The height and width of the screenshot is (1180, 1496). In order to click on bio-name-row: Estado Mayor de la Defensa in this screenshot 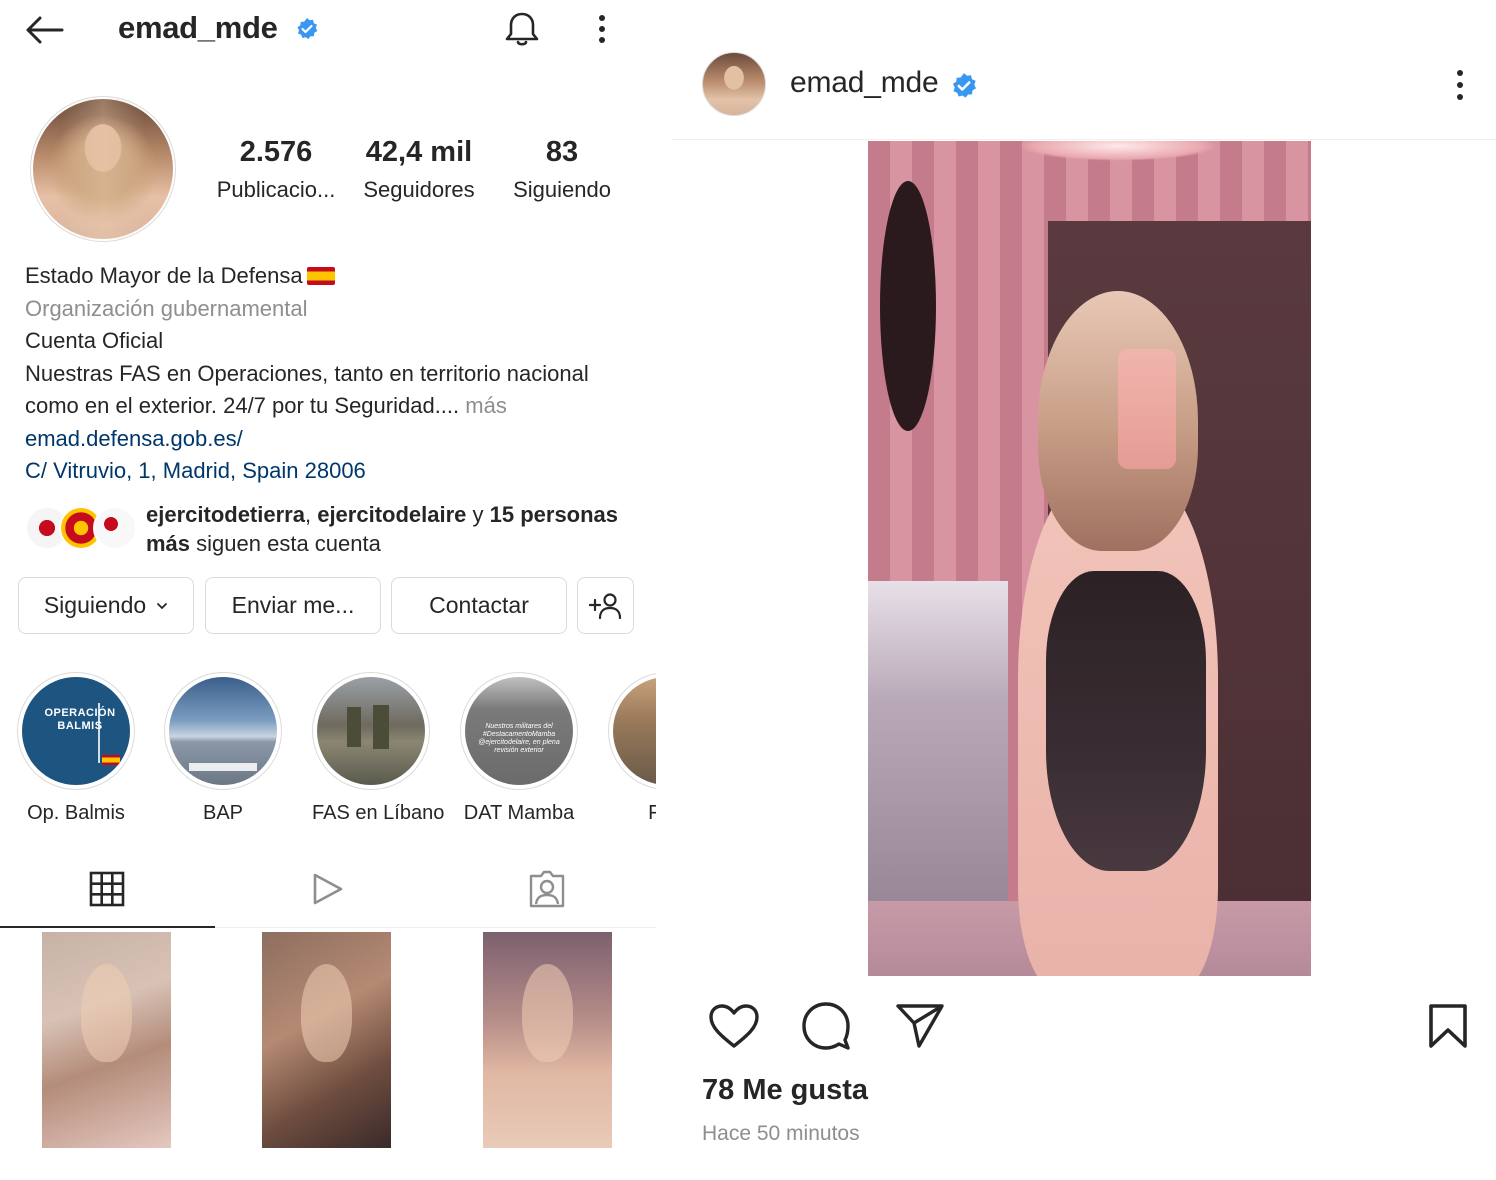, I will do `click(335, 276)`.